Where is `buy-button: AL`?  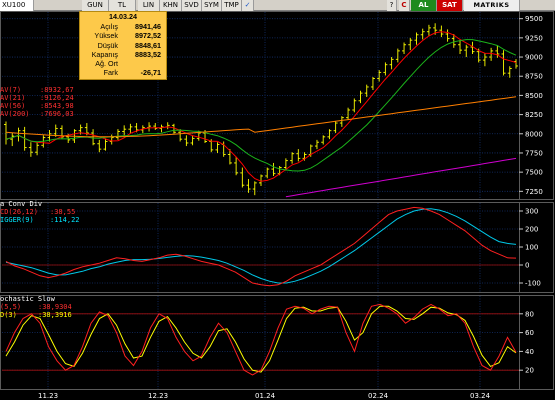
buy-button: AL is located at coordinates (424, 5).